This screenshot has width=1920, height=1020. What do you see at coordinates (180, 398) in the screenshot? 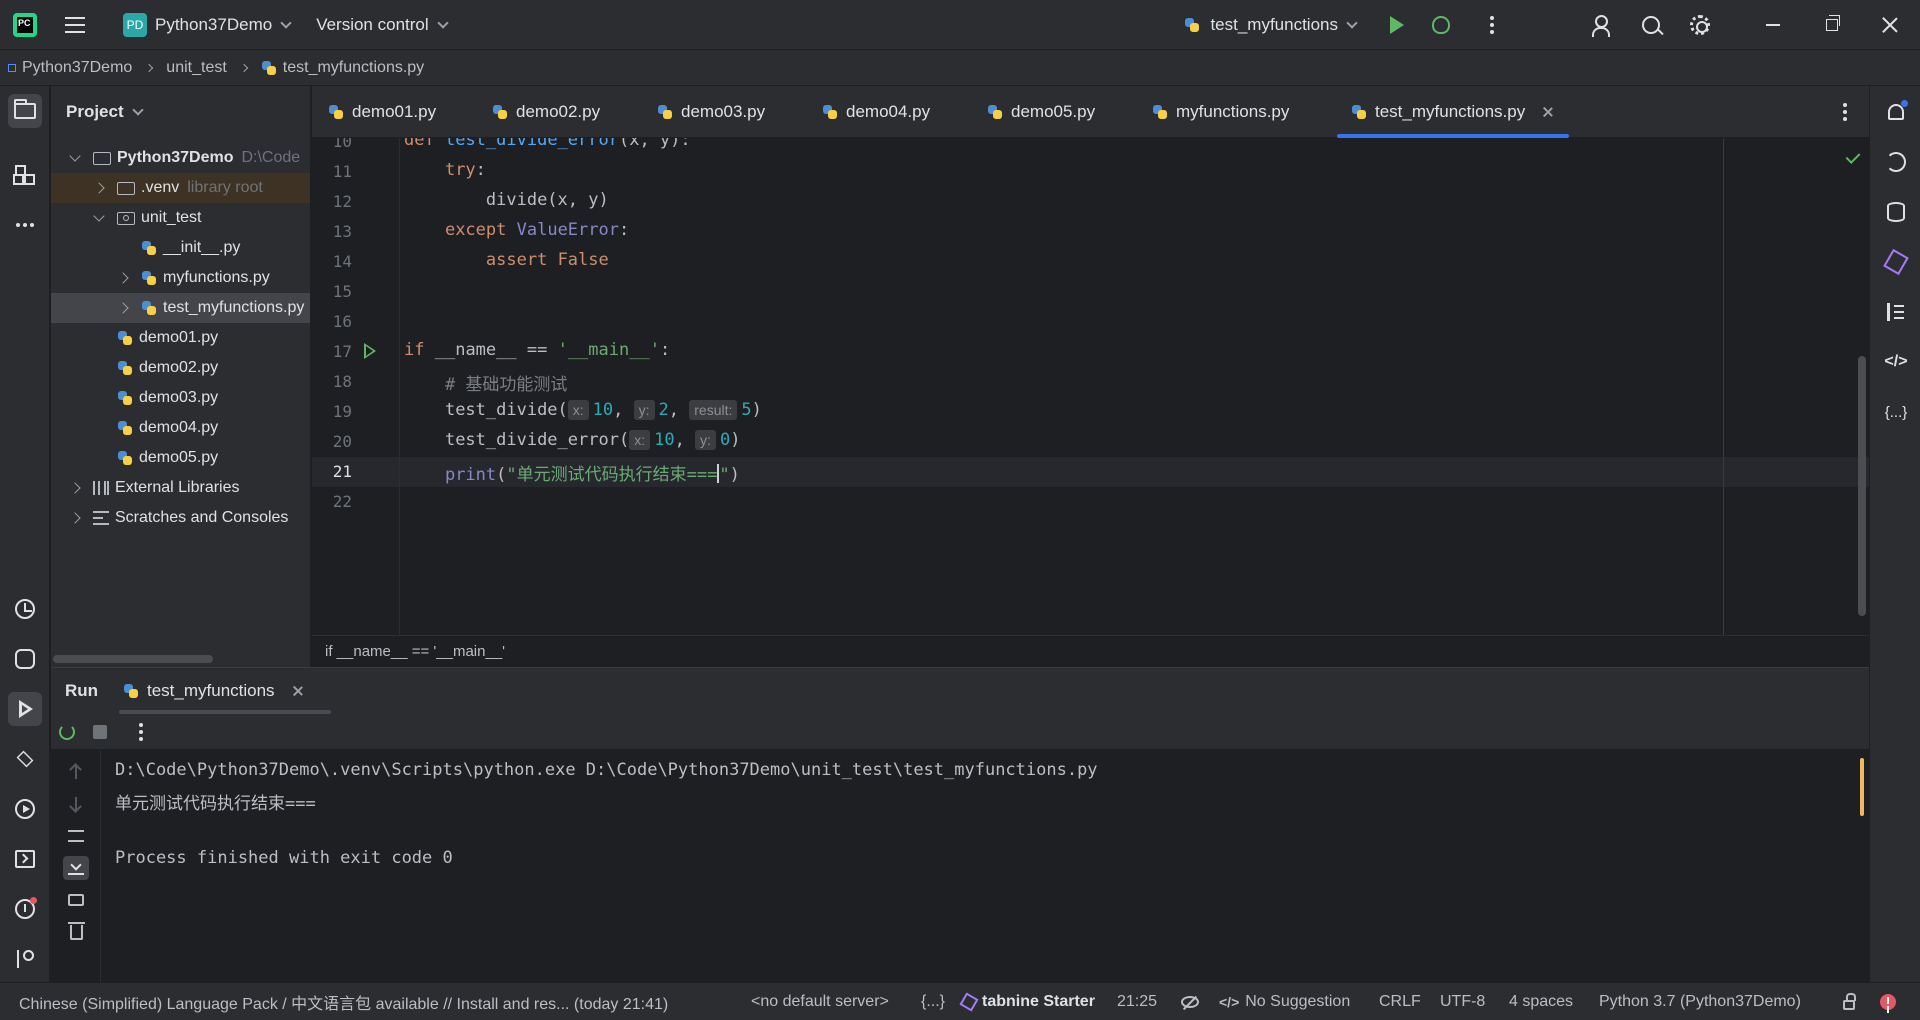
I see `tree-item-demo03: demo03.py` at bounding box center [180, 398].